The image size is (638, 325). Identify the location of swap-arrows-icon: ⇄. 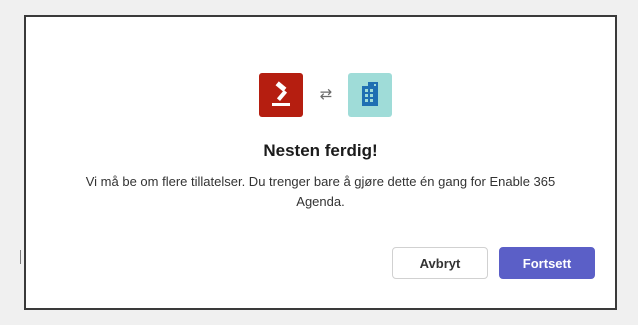
(326, 94).